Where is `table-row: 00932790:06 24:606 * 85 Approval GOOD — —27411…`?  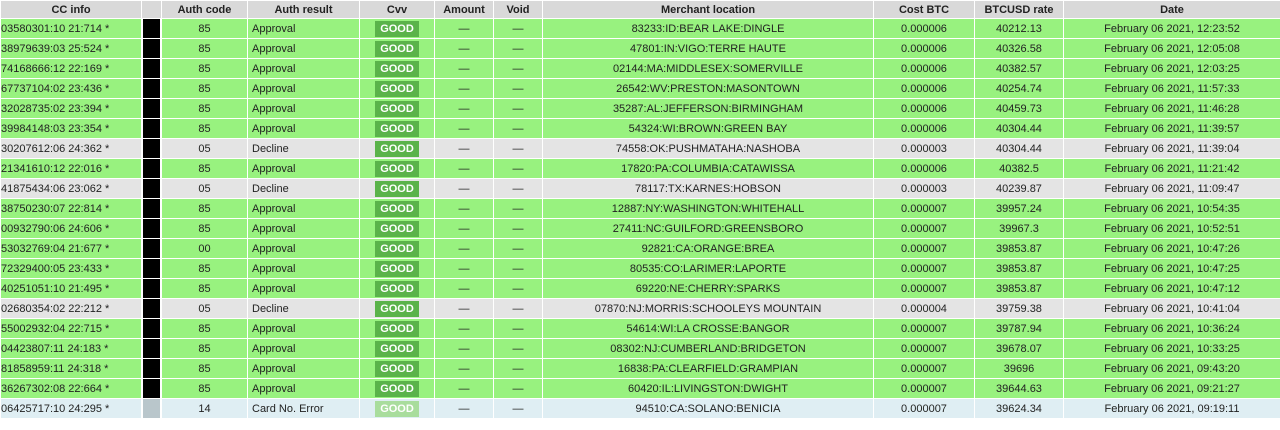
table-row: 00932790:06 24:606 * 85 Approval GOOD — —27411… is located at coordinates (640, 228).